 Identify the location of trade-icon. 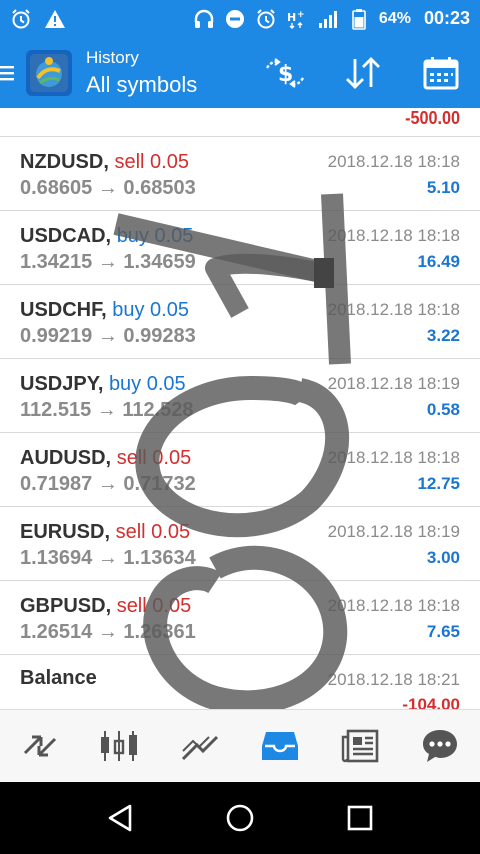
(200, 748).